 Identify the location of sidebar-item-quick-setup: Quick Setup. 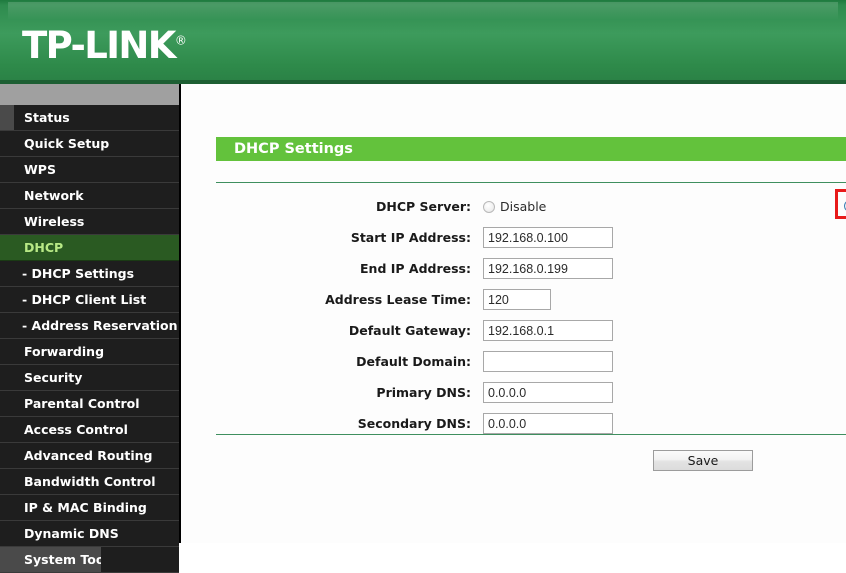
(89, 144).